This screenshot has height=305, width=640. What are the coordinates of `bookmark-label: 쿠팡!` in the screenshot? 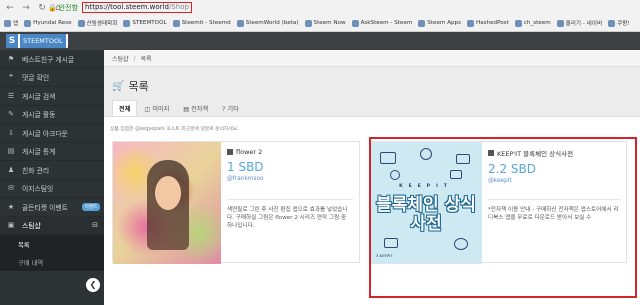 It's located at (623, 24).